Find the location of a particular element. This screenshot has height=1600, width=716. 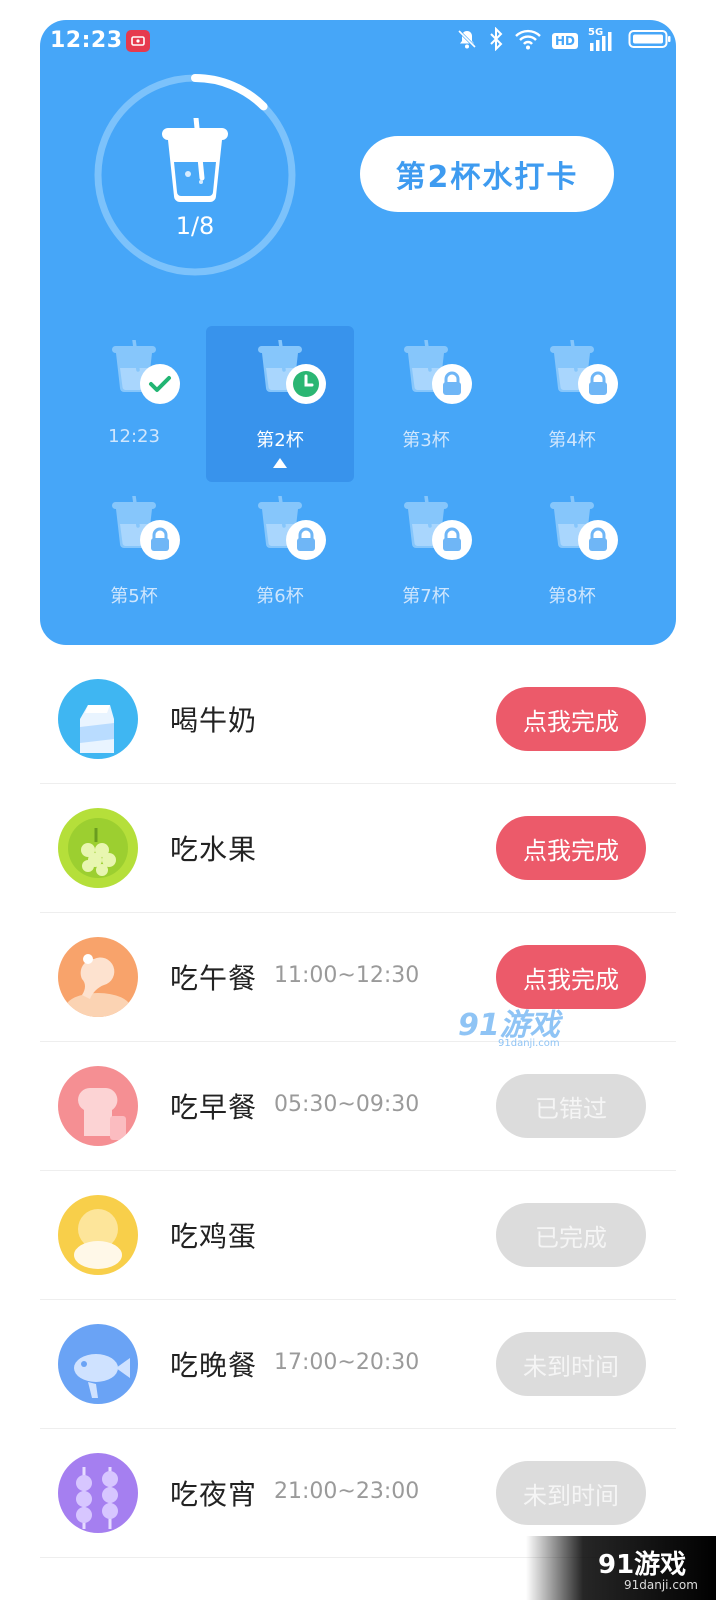

cup-label: 第3杯 is located at coordinates (426, 440).